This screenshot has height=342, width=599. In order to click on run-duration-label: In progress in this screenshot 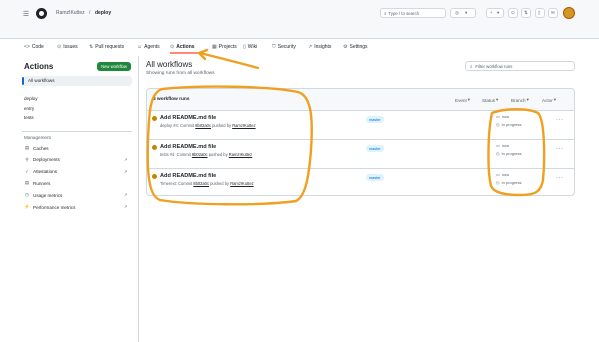, I will do `click(511, 153)`.